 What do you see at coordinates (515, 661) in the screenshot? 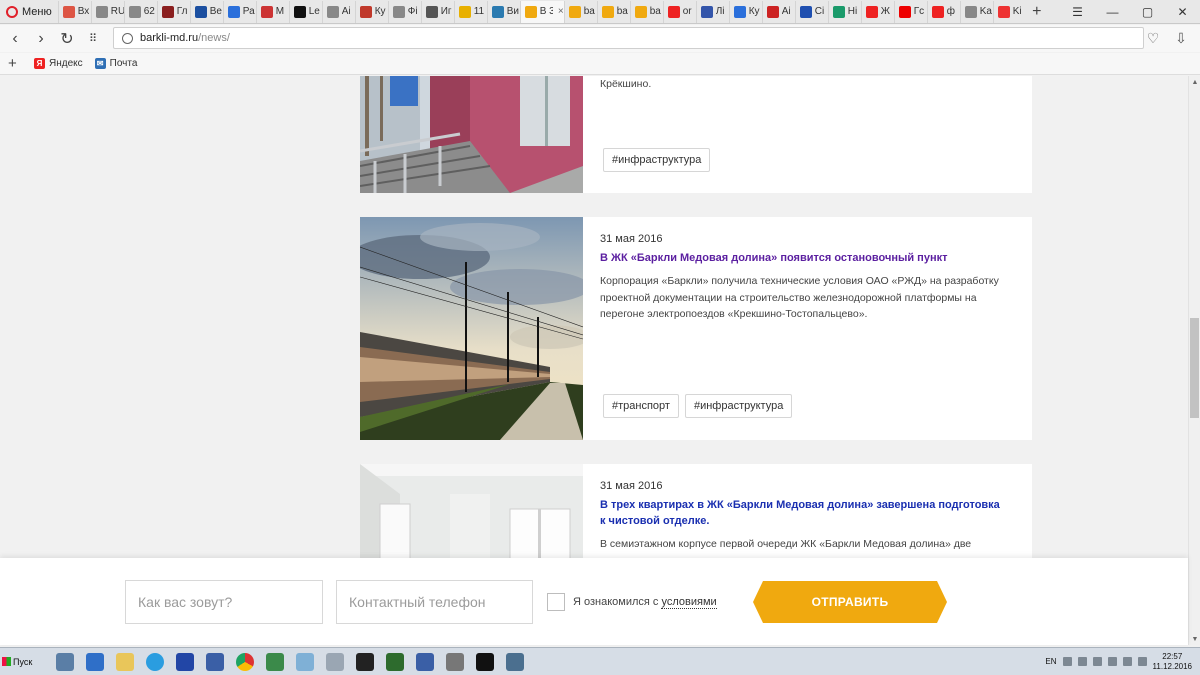
I see `remote-desktop-icon` at bounding box center [515, 661].